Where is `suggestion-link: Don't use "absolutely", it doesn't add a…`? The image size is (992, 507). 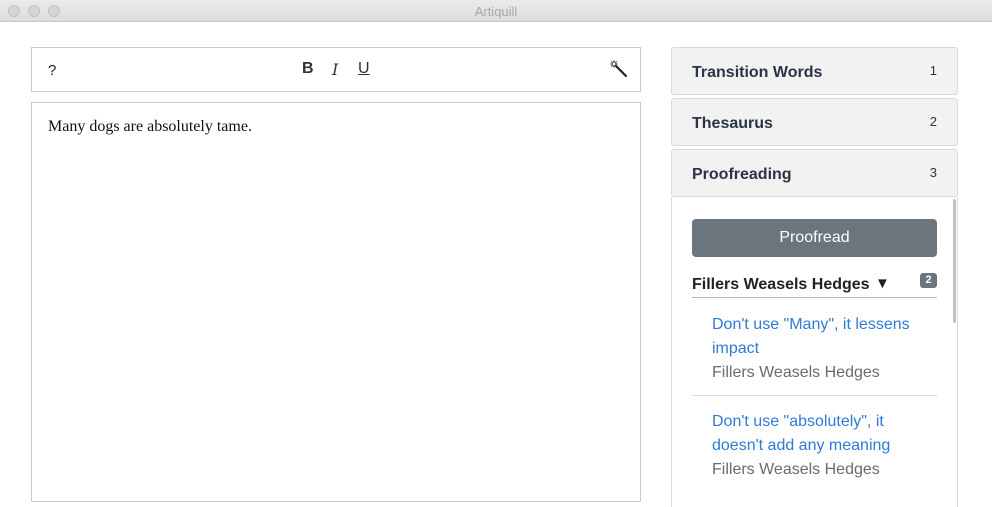
suggestion-link: Don't use "absolutely", it doesn't add a… is located at coordinates (824, 434).